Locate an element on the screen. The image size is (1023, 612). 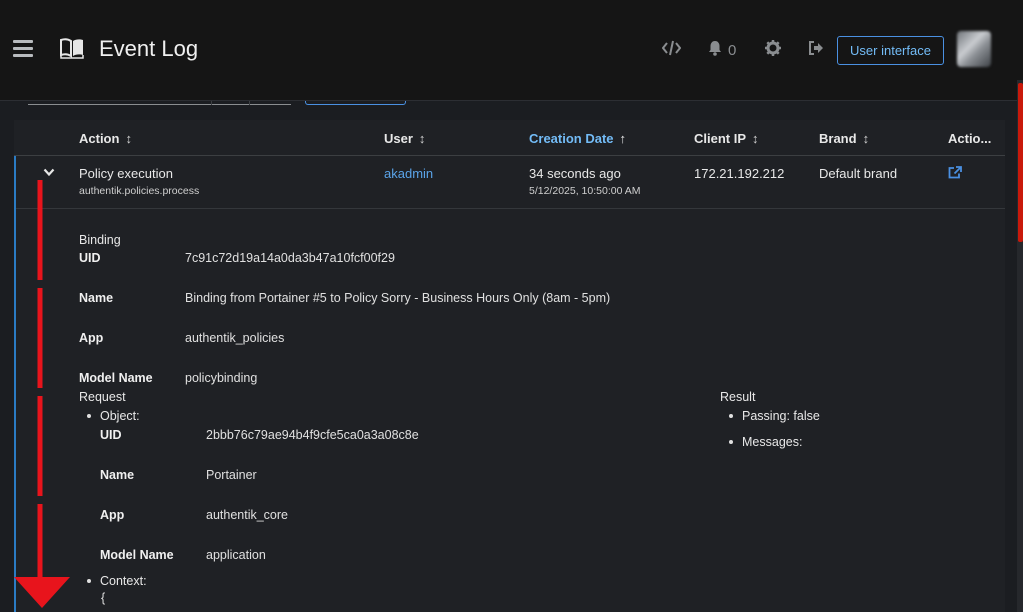
binding-heading: Binding is located at coordinates (100, 240).